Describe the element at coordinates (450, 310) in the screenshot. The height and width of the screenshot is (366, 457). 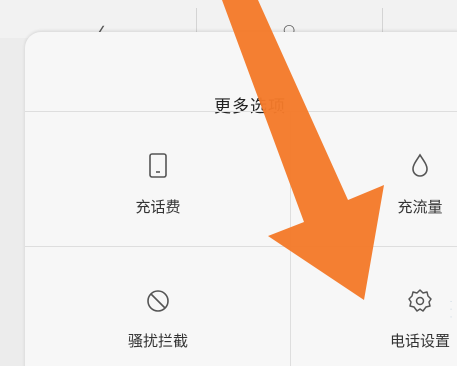
I see `watermark: · · ·` at that location.